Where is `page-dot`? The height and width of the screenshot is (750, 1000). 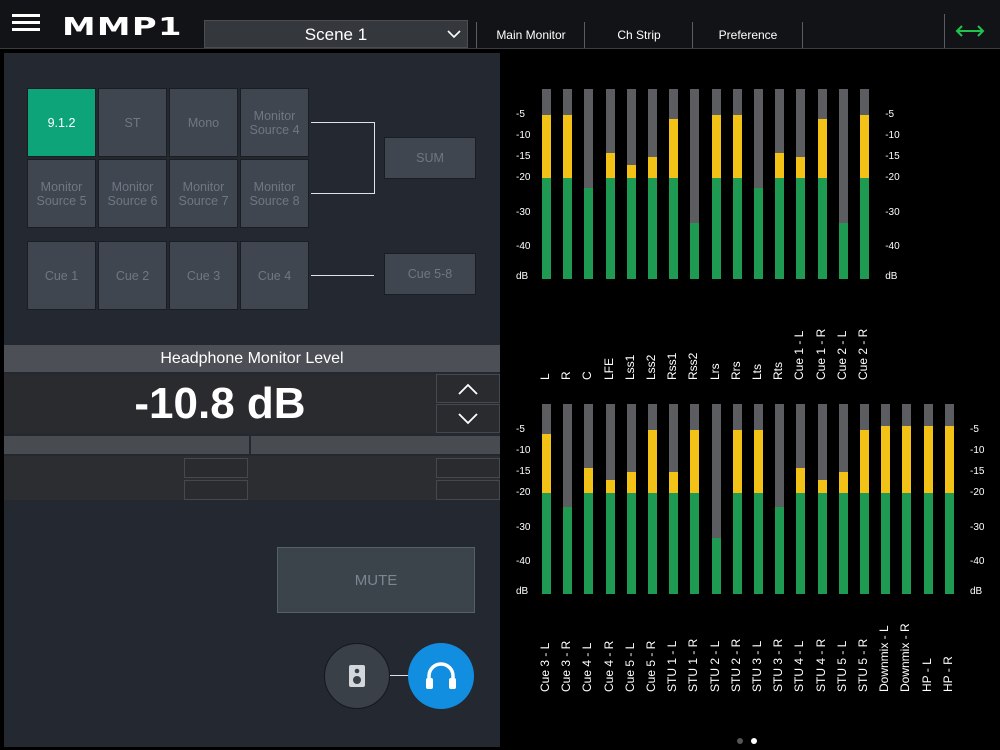
page-dot is located at coordinates (740, 741).